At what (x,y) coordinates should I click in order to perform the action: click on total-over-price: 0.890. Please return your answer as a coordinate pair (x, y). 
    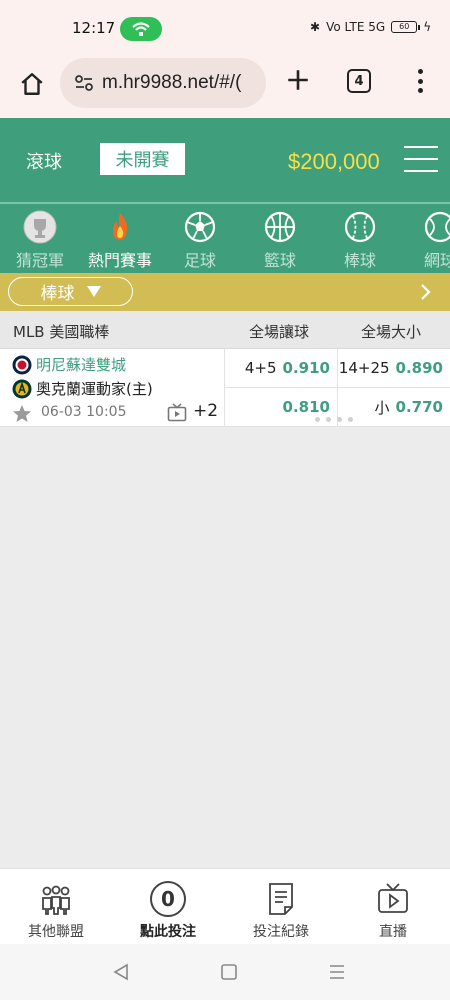
    Looking at the image, I should click on (419, 368).